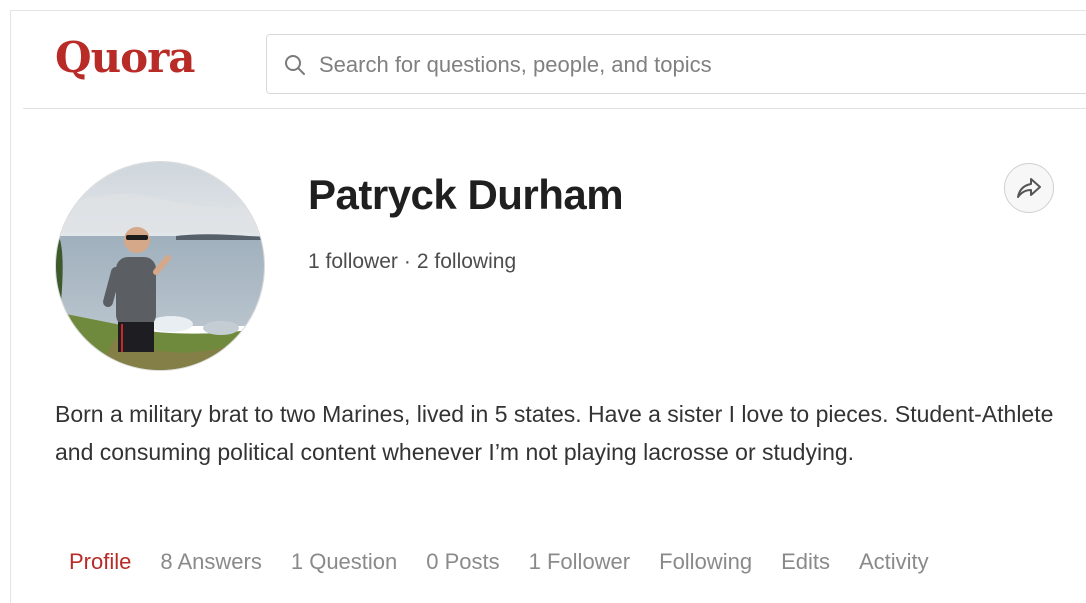 The width and height of the screenshot is (1086, 603). I want to click on quora-logo: Quora, so click(125, 58).